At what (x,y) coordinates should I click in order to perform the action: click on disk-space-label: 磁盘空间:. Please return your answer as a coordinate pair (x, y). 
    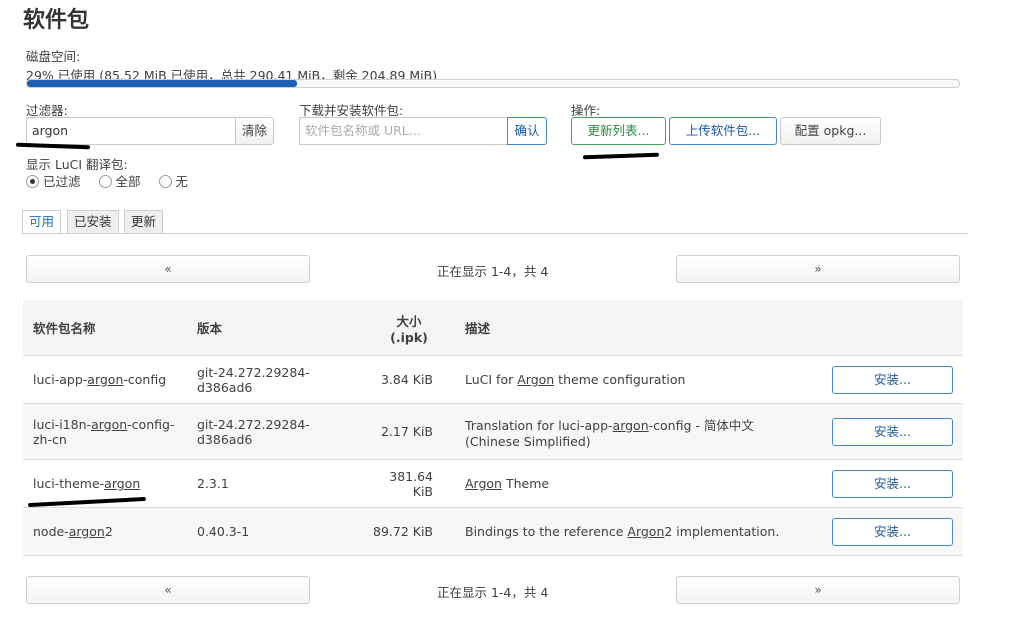
    Looking at the image, I should click on (53, 56).